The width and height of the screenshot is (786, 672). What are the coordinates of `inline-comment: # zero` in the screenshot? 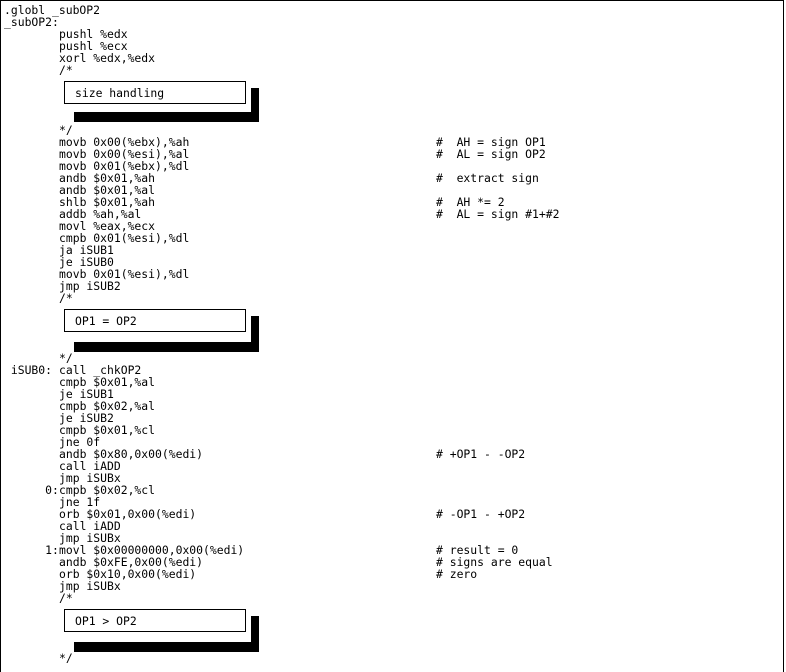 It's located at (457, 574).